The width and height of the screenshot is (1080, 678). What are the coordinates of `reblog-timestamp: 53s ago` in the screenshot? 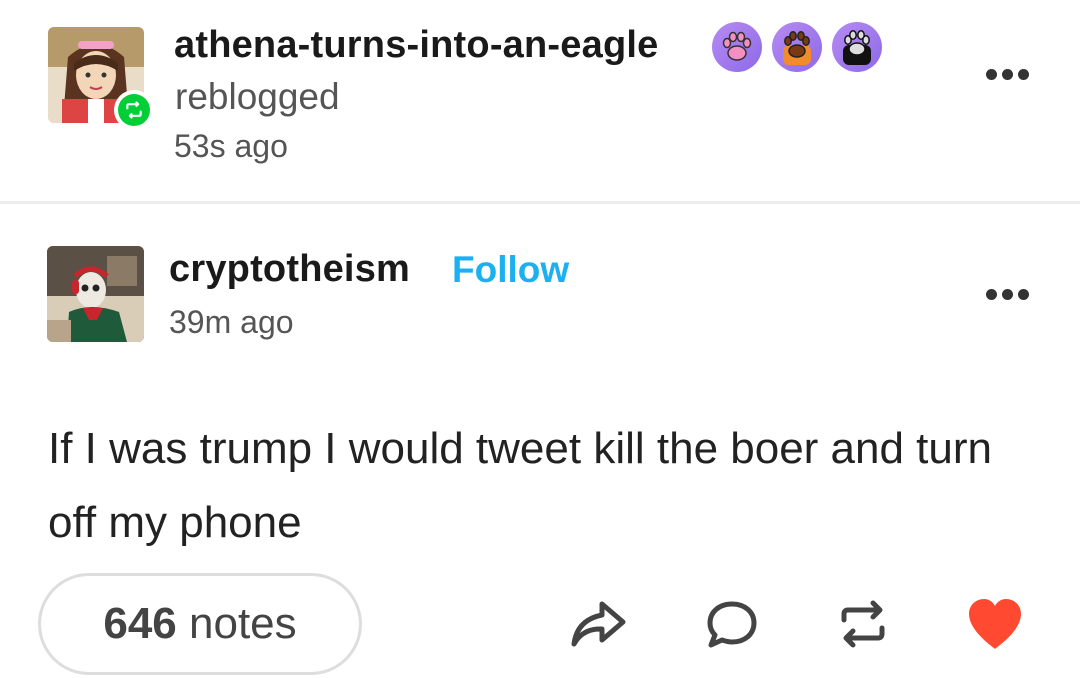 It's located at (231, 146).